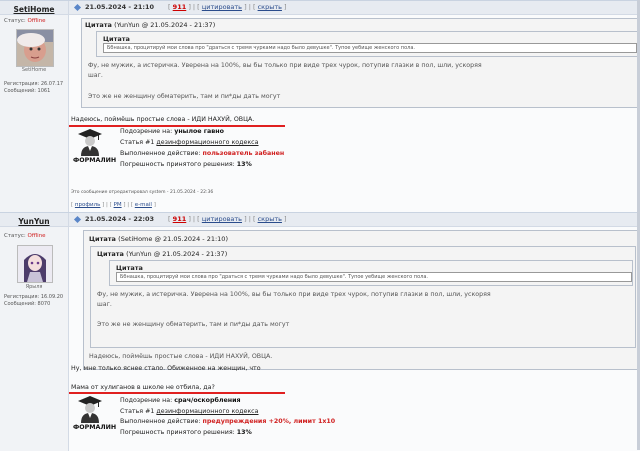  What do you see at coordinates (243, 153) in the screenshot?
I see `action-value: пользователь забанен` at bounding box center [243, 153].